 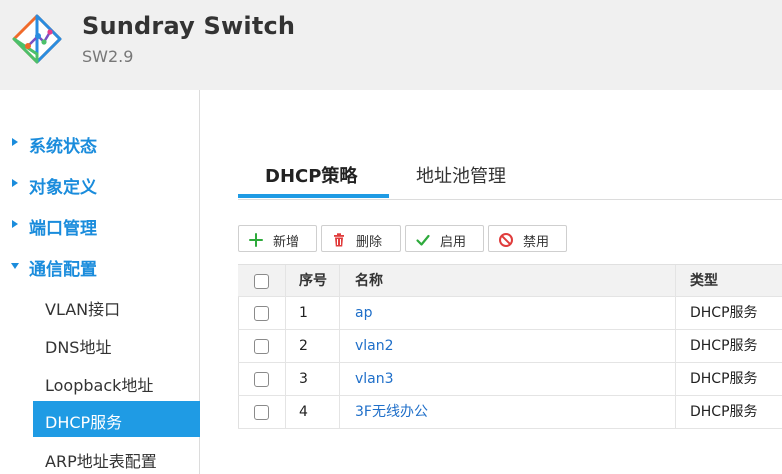 I want to click on row-index: 1, so click(x=303, y=313).